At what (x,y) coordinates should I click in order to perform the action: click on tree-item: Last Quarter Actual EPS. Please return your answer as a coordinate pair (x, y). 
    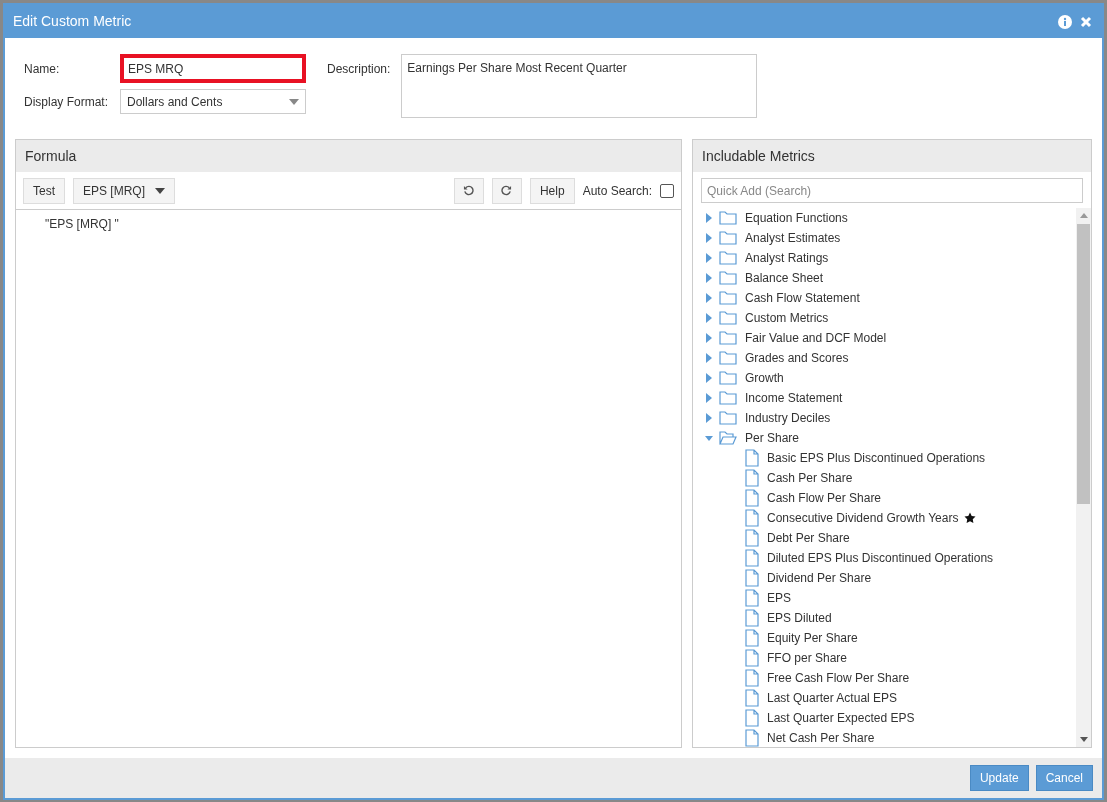
    Looking at the image, I should click on (832, 698).